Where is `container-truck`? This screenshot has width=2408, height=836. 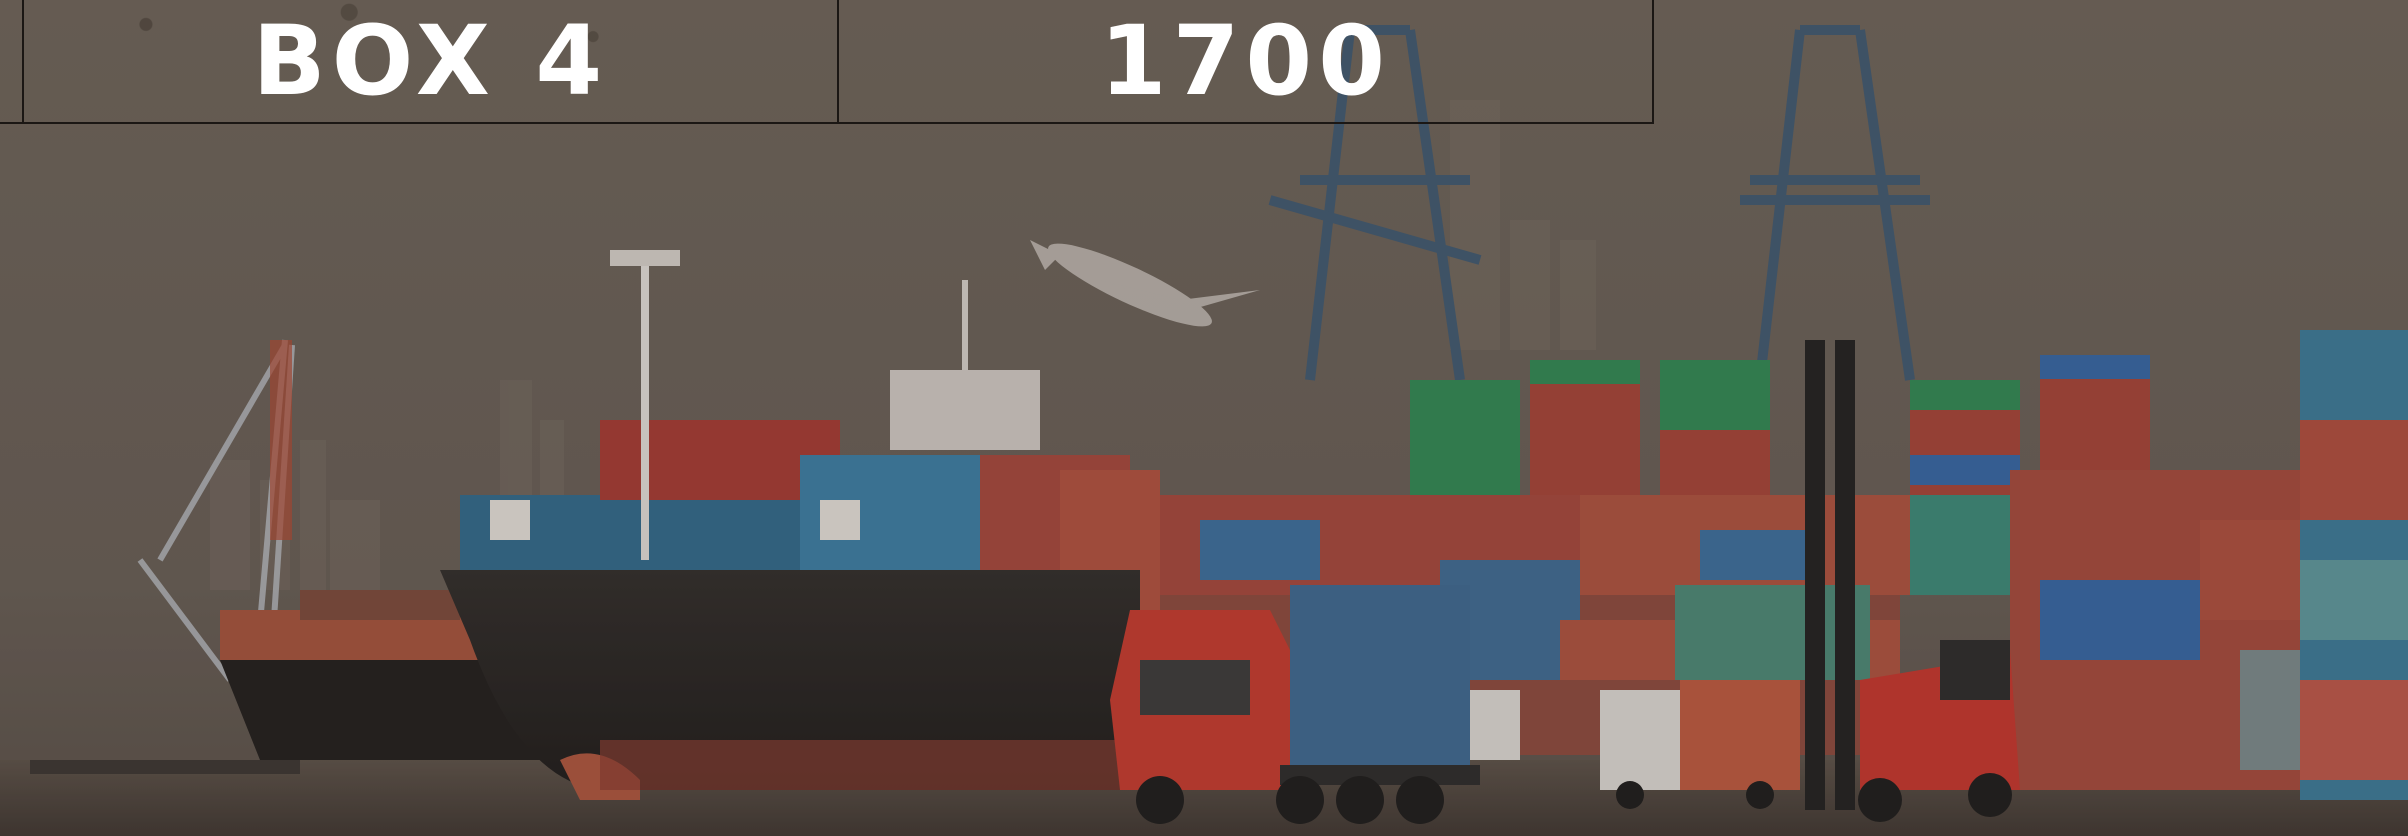
container-truck is located at coordinates (1295, 704).